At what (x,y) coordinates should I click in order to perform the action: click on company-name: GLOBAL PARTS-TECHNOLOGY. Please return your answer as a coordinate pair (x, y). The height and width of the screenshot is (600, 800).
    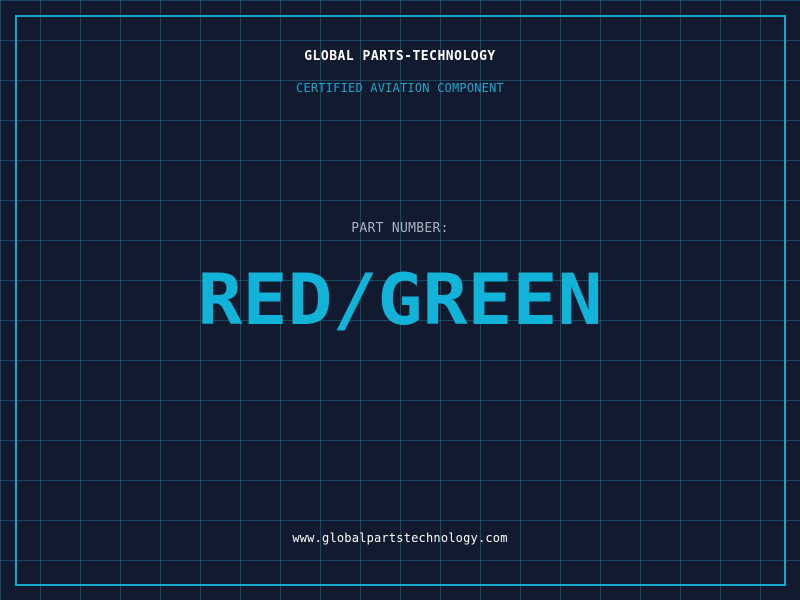
    Looking at the image, I should click on (400, 56).